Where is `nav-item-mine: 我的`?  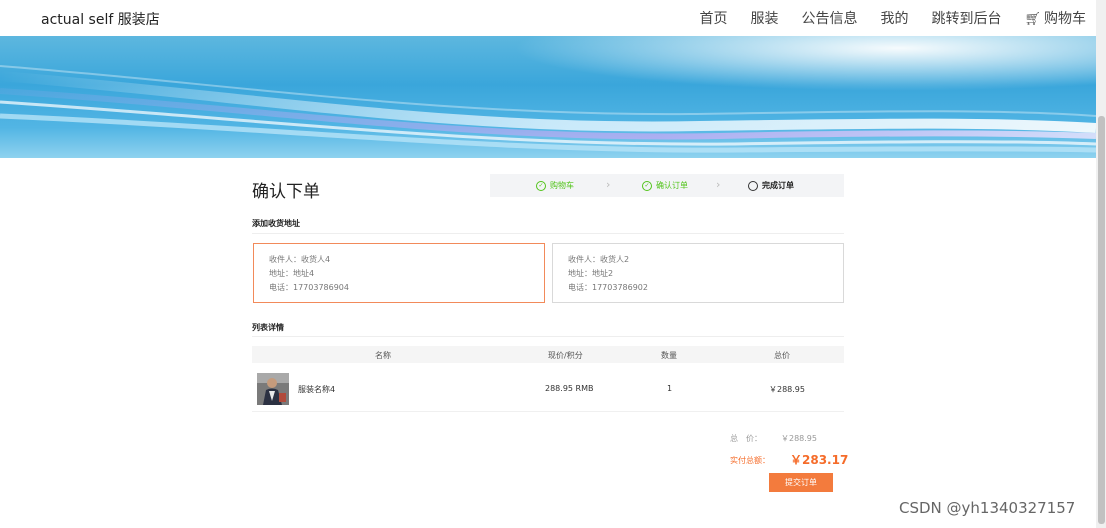 nav-item-mine: 我的 is located at coordinates (894, 18).